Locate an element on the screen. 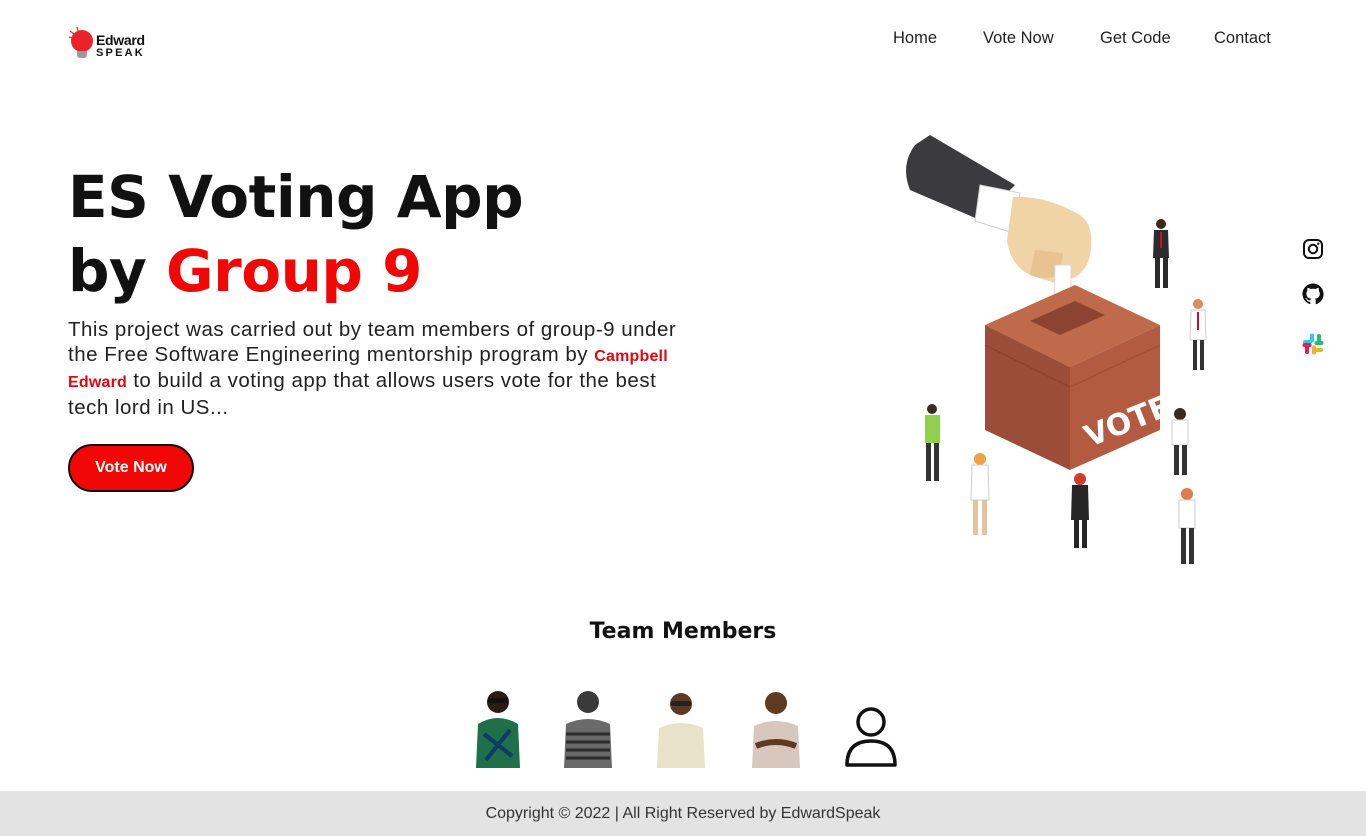  nav-get-code: Get Code is located at coordinates (1135, 38).